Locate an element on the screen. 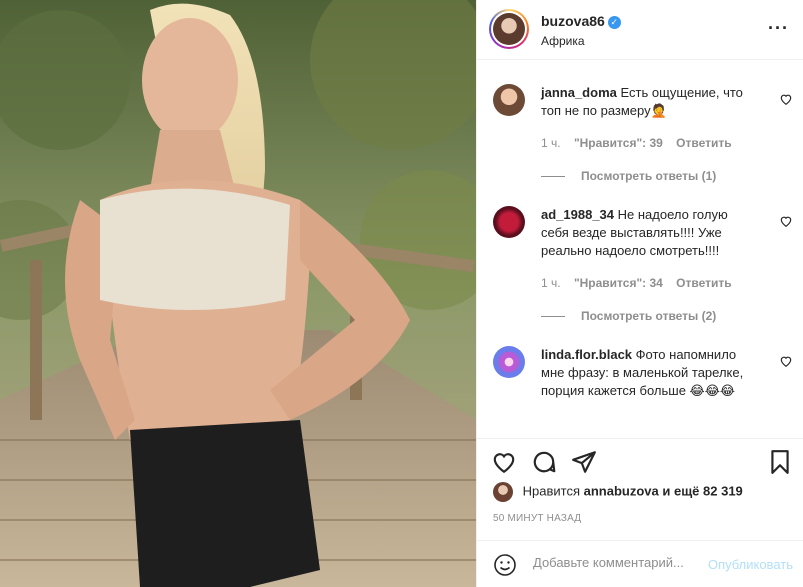 The image size is (803, 587). publish-button: Опубликовать is located at coordinates (750, 564).